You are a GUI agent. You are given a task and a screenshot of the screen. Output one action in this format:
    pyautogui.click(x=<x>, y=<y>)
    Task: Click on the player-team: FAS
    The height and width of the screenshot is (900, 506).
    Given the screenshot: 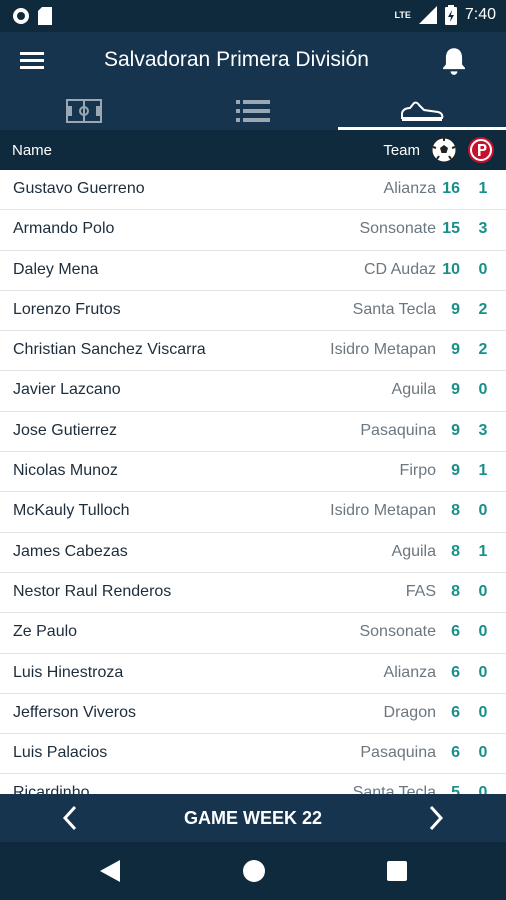 What is the action you would take?
    pyautogui.click(x=420, y=591)
    